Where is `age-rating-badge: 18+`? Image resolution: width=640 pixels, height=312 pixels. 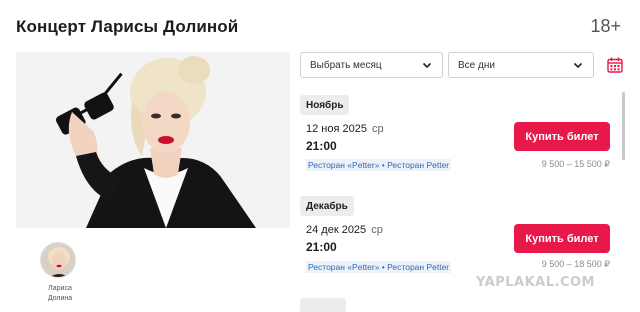 age-rating-badge: 18+ is located at coordinates (605, 26).